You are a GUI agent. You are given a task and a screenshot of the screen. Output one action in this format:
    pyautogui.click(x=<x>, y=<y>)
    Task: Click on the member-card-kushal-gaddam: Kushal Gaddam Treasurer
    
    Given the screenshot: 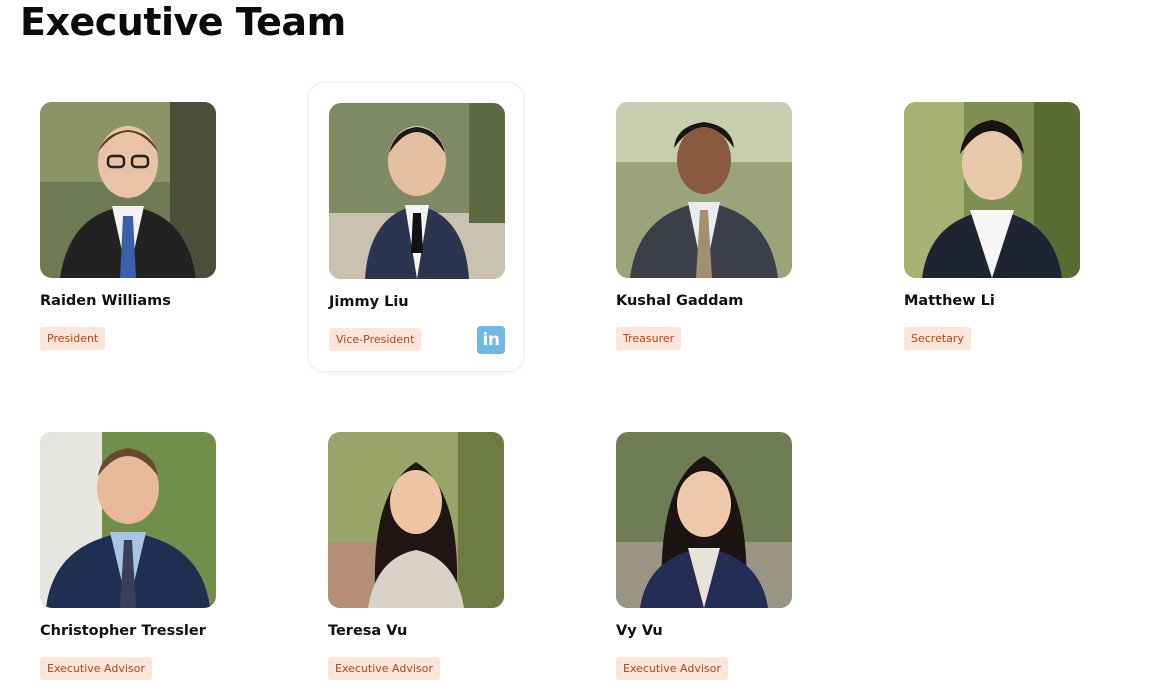 What is the action you would take?
    pyautogui.click(x=704, y=227)
    